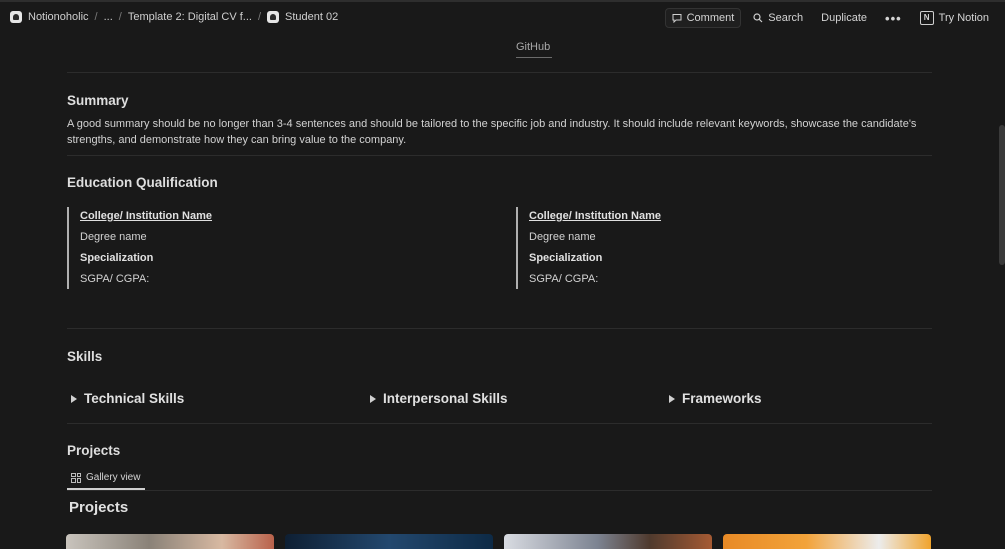 This screenshot has width=1005, height=549. What do you see at coordinates (113, 477) in the screenshot?
I see `tab-label: Gallery view` at bounding box center [113, 477].